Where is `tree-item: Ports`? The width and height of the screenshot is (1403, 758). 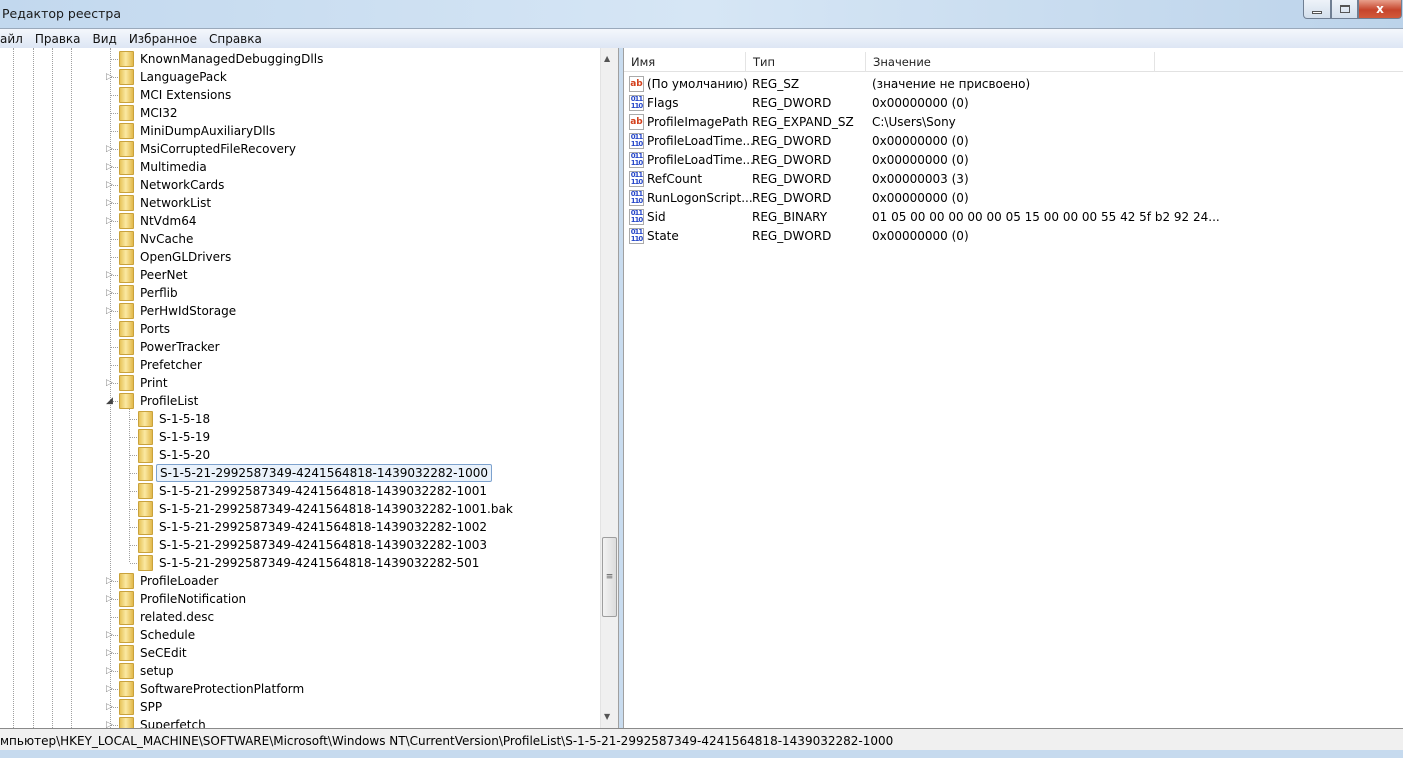
tree-item: Ports is located at coordinates (300, 329).